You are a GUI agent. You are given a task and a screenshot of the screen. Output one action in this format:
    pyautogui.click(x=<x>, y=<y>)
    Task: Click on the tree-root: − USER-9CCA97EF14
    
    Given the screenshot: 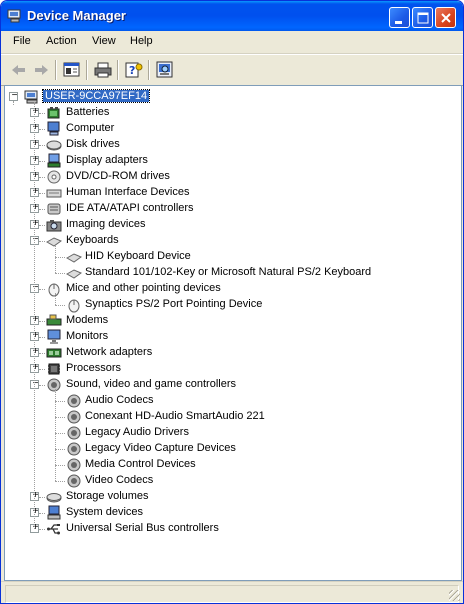 What is the action you would take?
    pyautogui.click(x=230, y=97)
    